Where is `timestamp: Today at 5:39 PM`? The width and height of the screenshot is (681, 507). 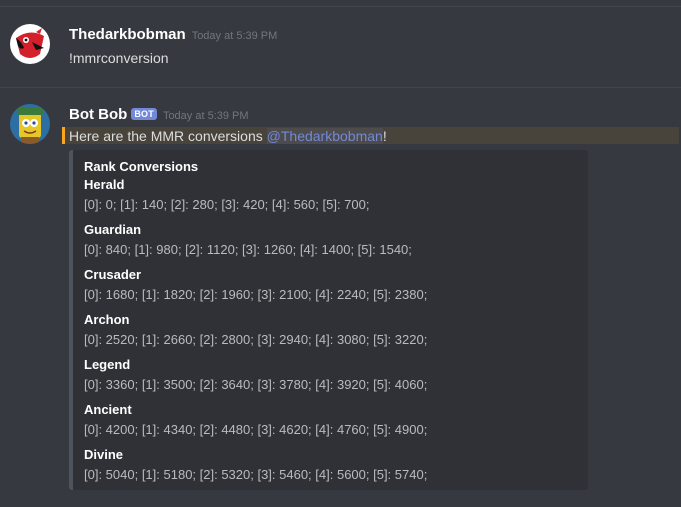 timestamp: Today at 5:39 PM is located at coordinates (234, 36).